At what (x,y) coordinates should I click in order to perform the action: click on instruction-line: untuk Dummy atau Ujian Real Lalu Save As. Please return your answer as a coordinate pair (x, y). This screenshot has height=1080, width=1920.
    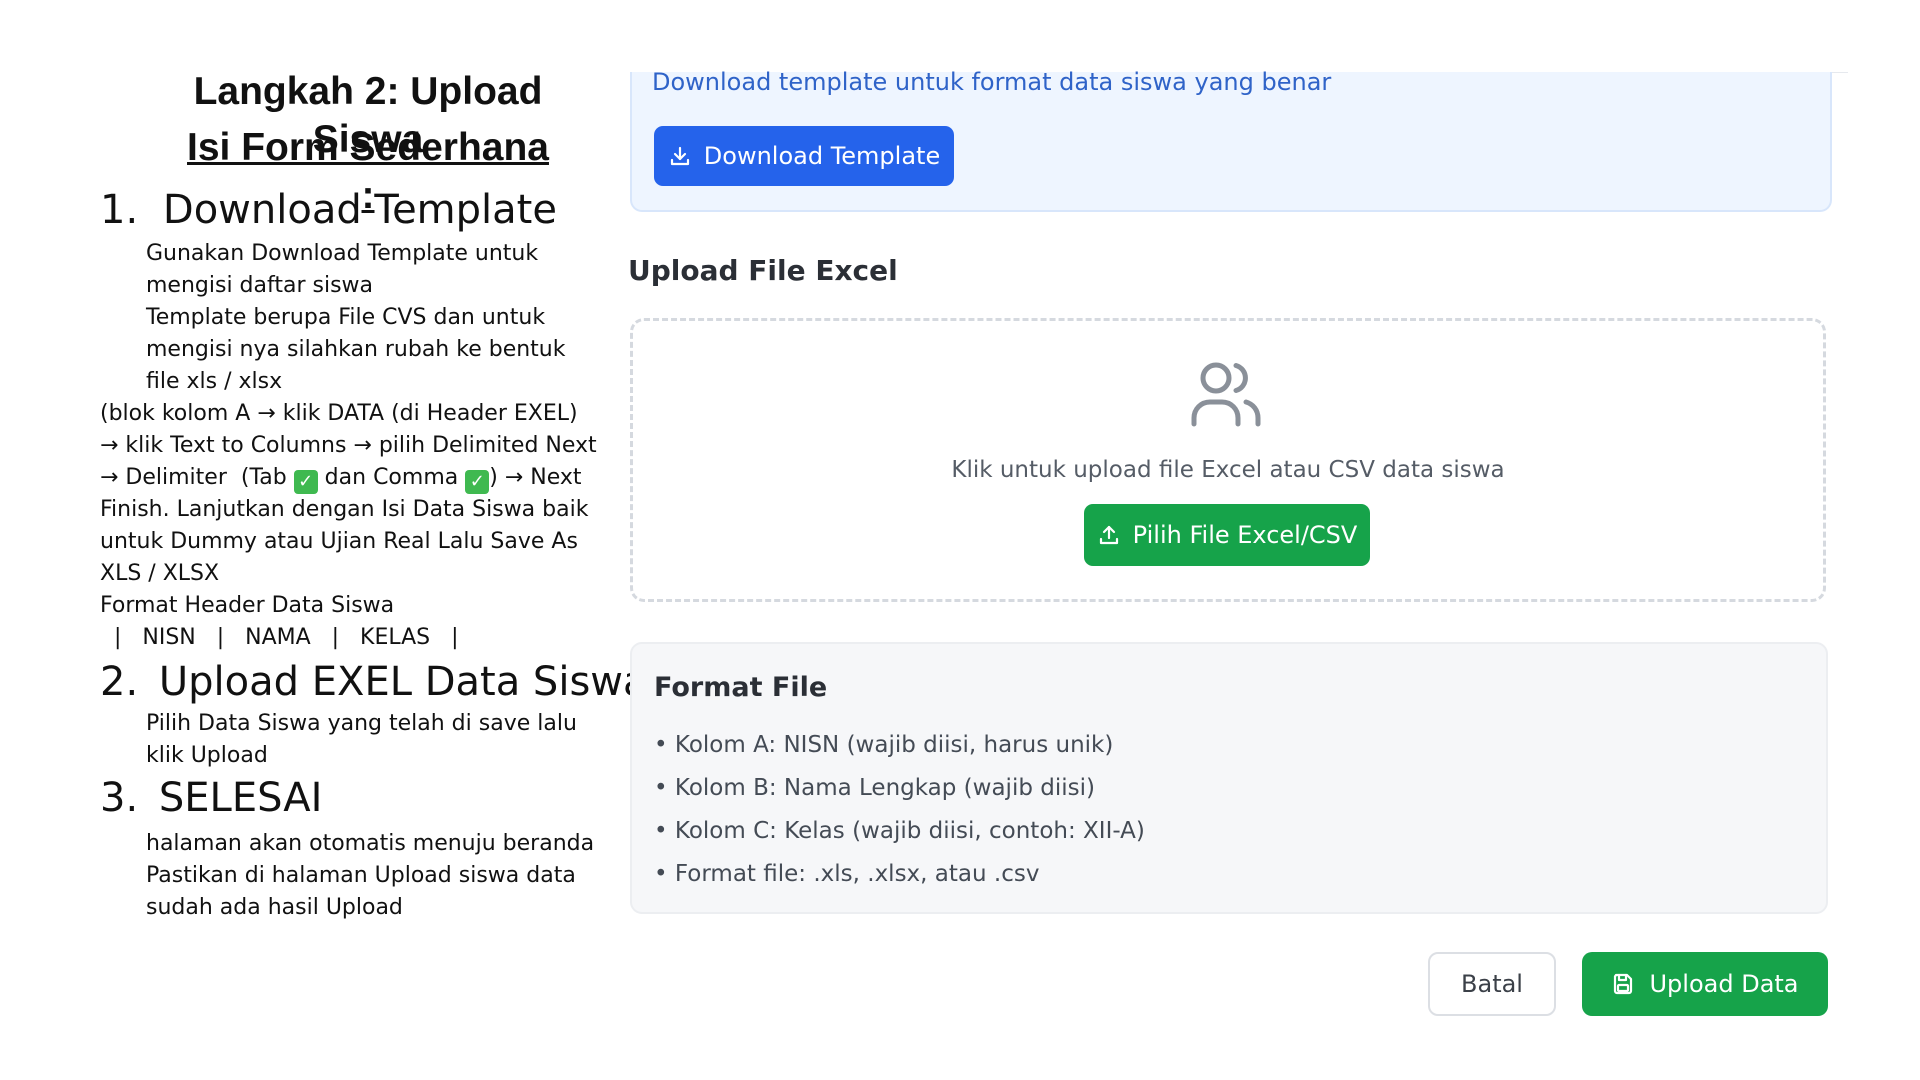
    Looking at the image, I should click on (339, 541).